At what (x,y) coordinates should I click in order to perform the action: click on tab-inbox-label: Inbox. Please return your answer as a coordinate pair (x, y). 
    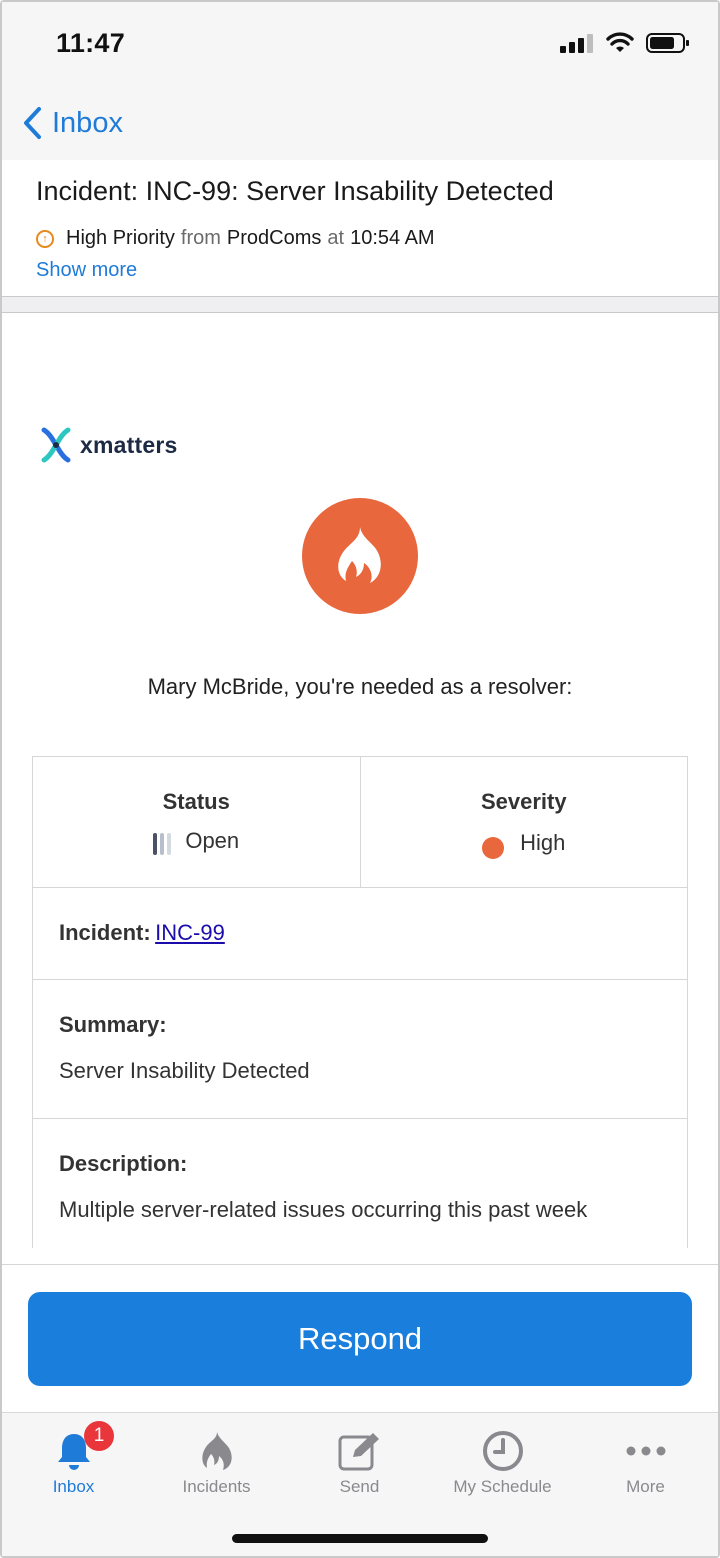
    Looking at the image, I should click on (73, 1486).